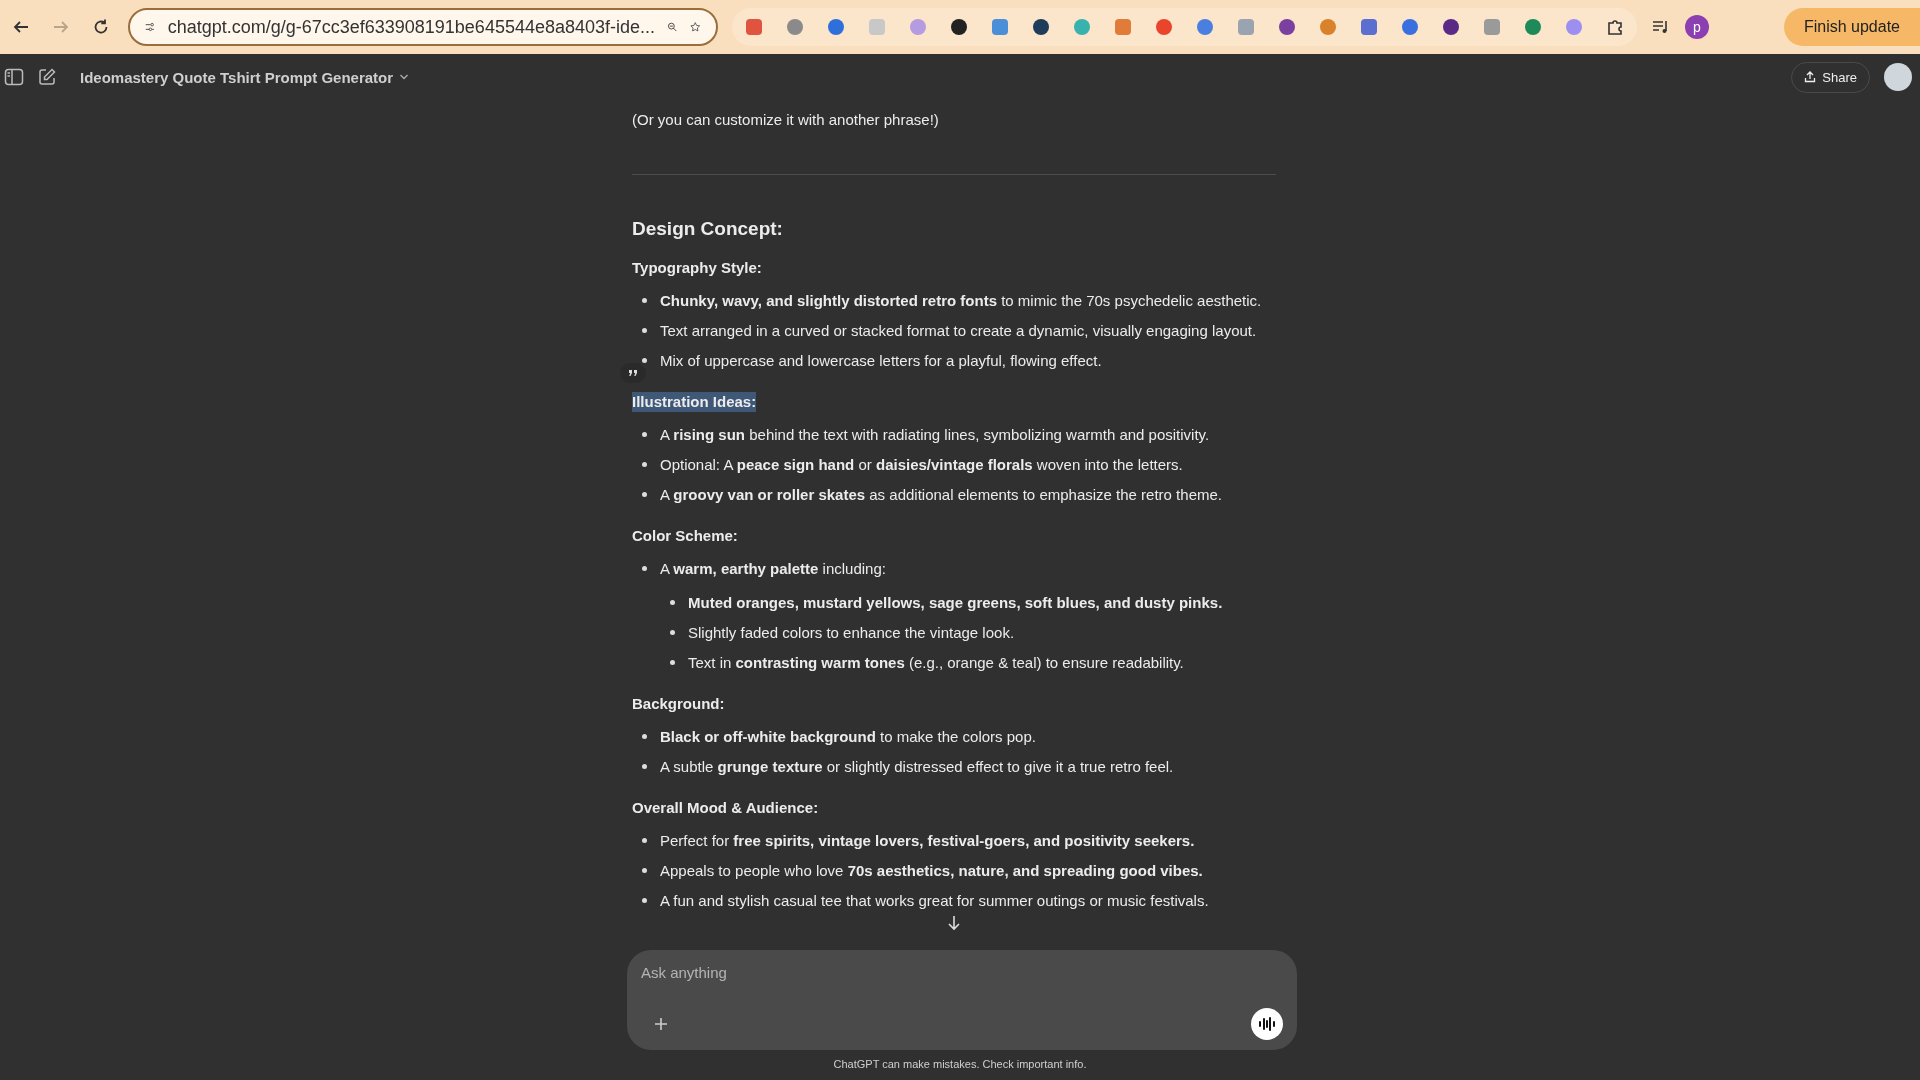 Image resolution: width=1920 pixels, height=1080 pixels. Describe the element at coordinates (962, 972) in the screenshot. I see `prompt-input: Ask anything` at that location.